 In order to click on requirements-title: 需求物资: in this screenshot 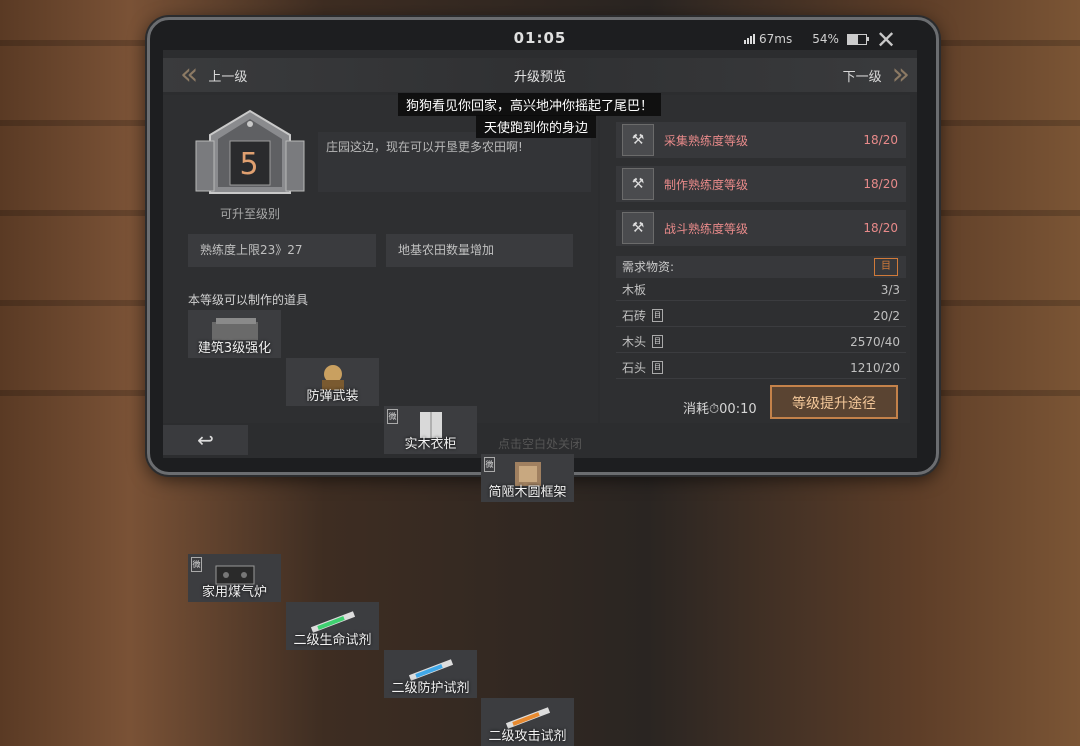, I will do `click(648, 267)`.